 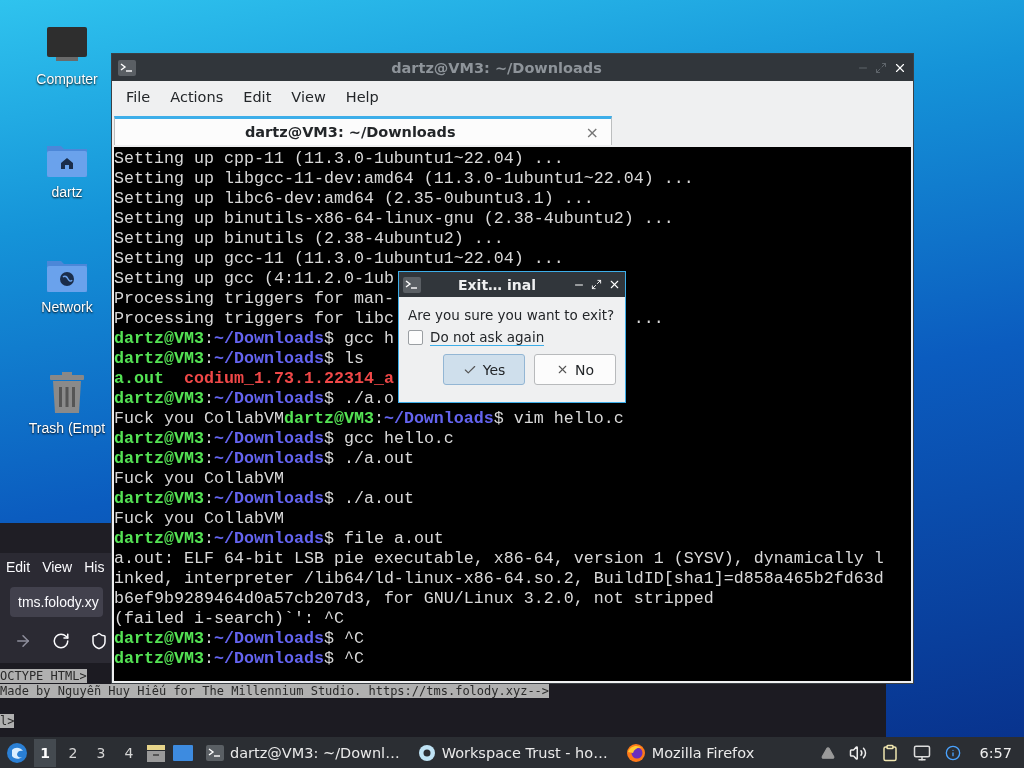 I want to click on terminal-text: a.out, so click(x=139, y=379).